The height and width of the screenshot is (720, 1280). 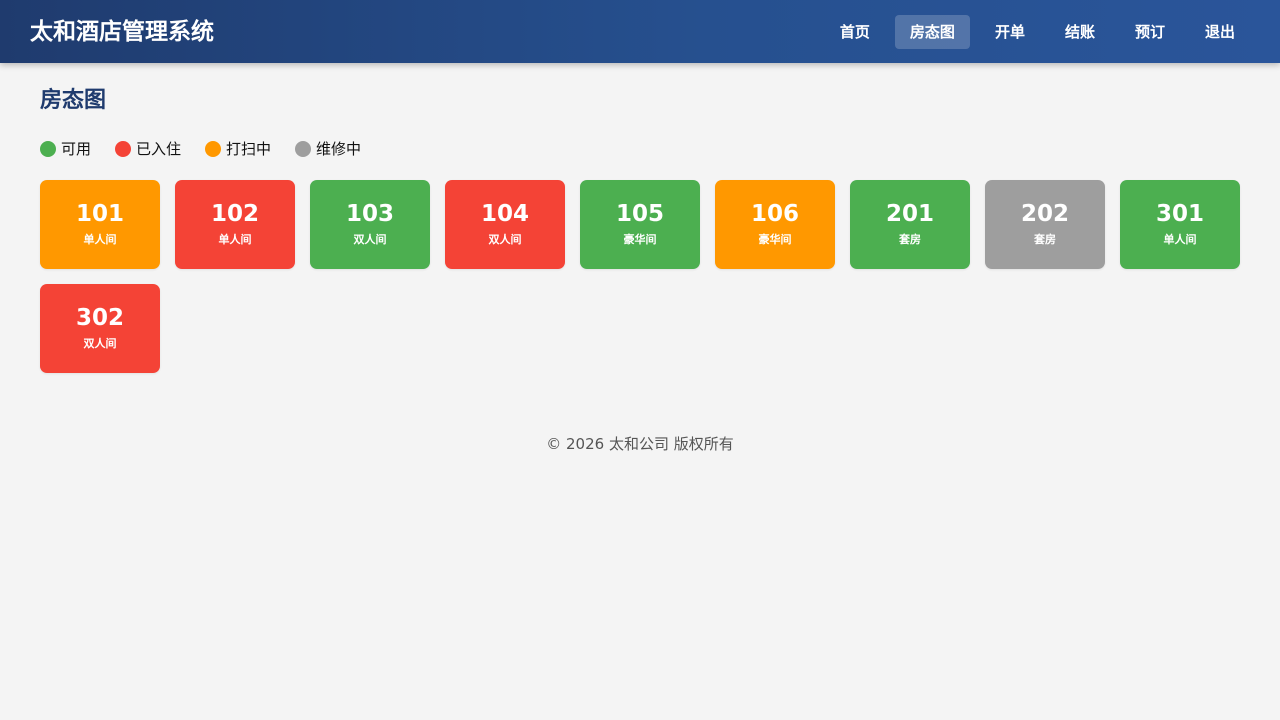 What do you see at coordinates (200, 149) in the screenshot?
I see `status-legend: 可用 已入住 打扫中 维修中` at bounding box center [200, 149].